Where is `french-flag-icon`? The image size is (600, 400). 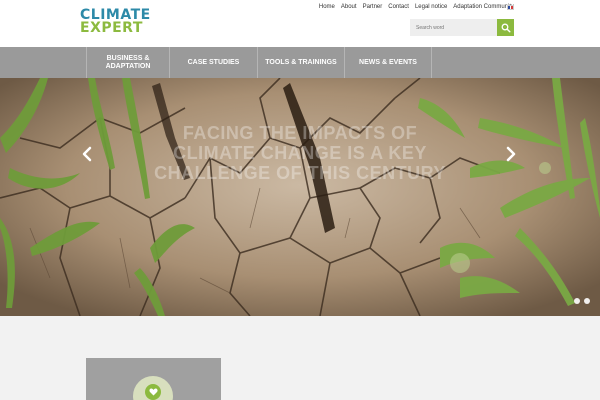
french-flag-icon is located at coordinates (510, 7).